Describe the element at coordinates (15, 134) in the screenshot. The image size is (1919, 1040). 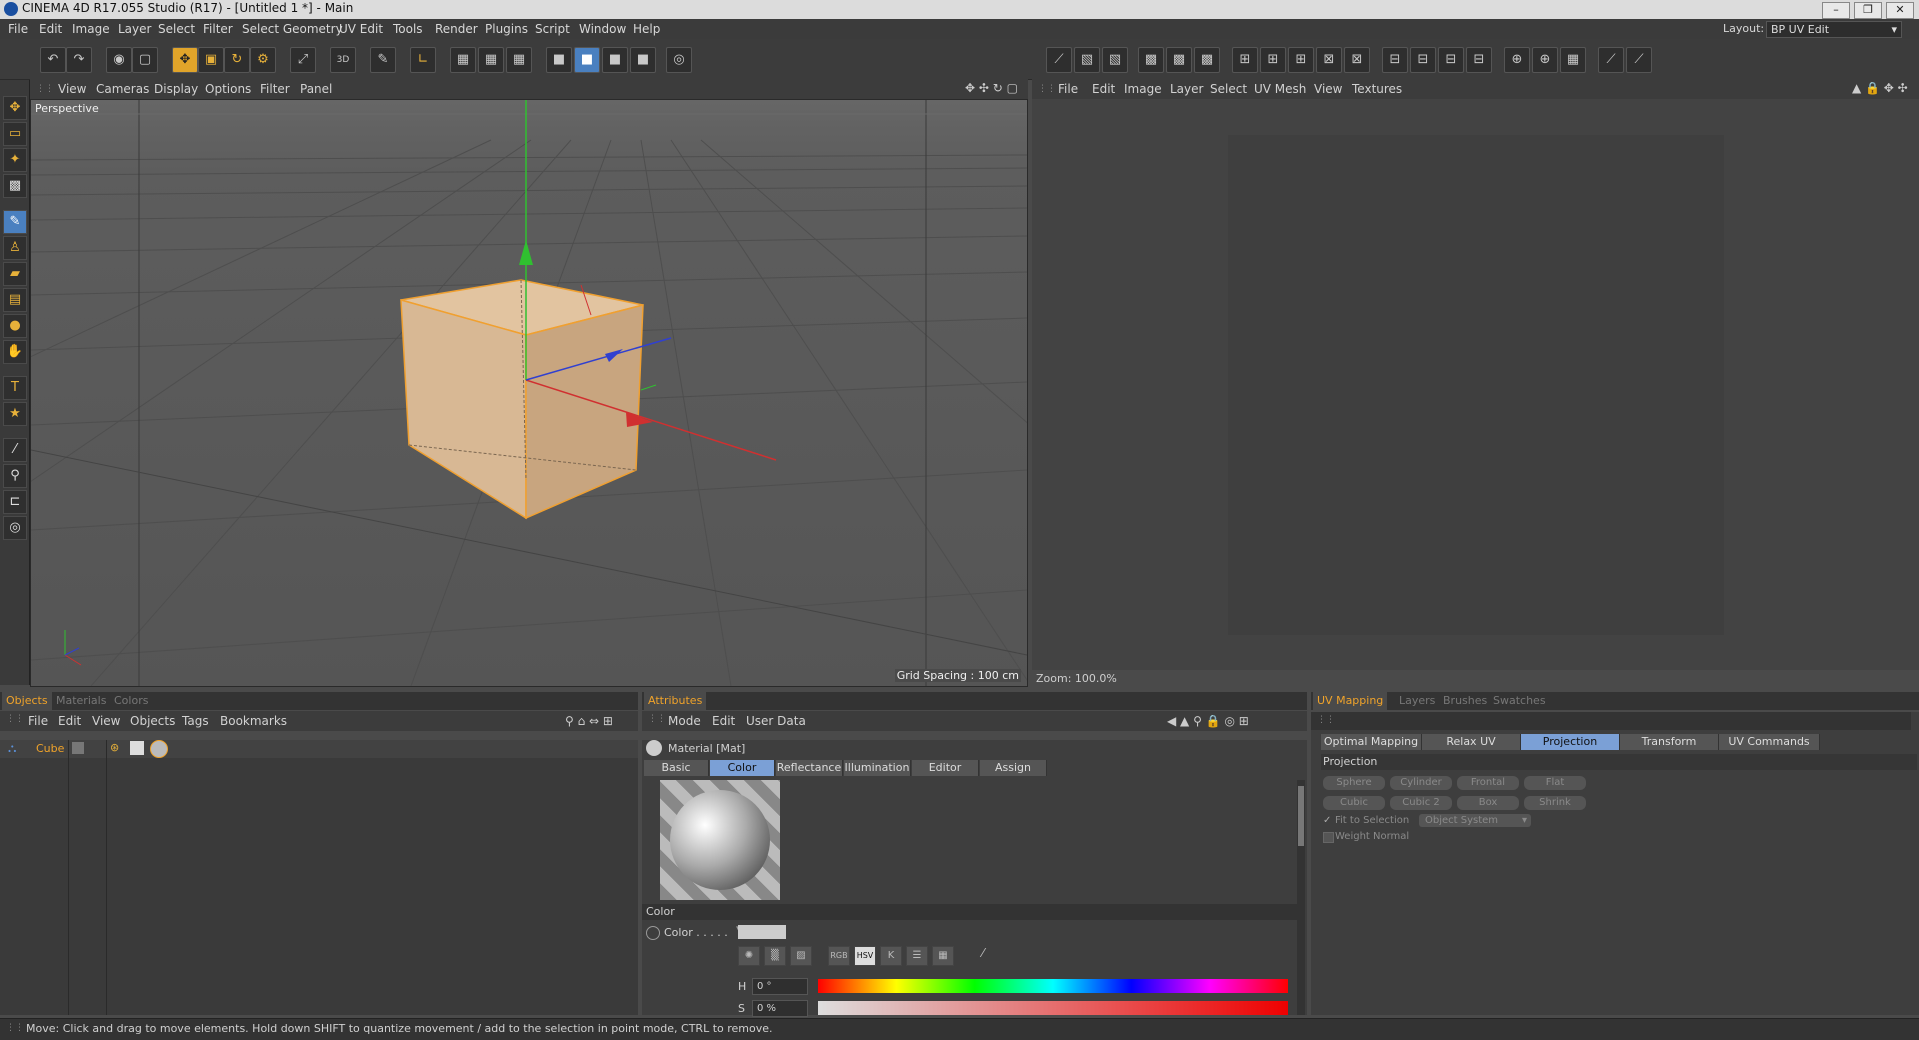
I see `select-box-icon: ▭` at that location.